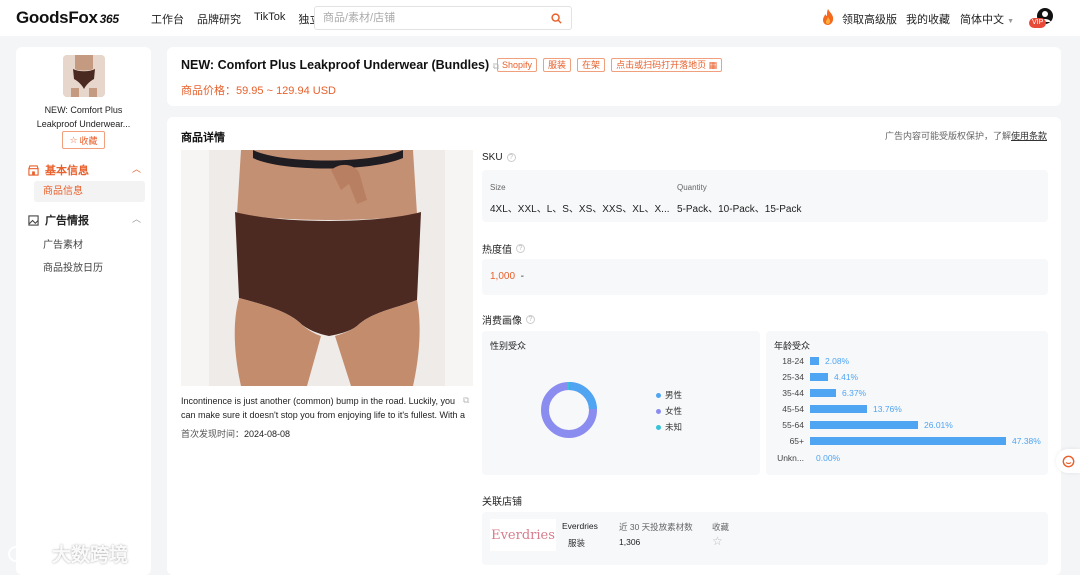  I want to click on product-image, so click(327, 268).